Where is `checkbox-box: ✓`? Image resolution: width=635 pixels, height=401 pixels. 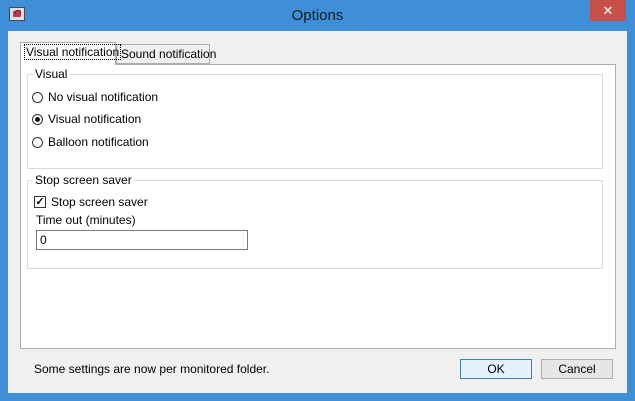
checkbox-box: ✓ is located at coordinates (40, 202).